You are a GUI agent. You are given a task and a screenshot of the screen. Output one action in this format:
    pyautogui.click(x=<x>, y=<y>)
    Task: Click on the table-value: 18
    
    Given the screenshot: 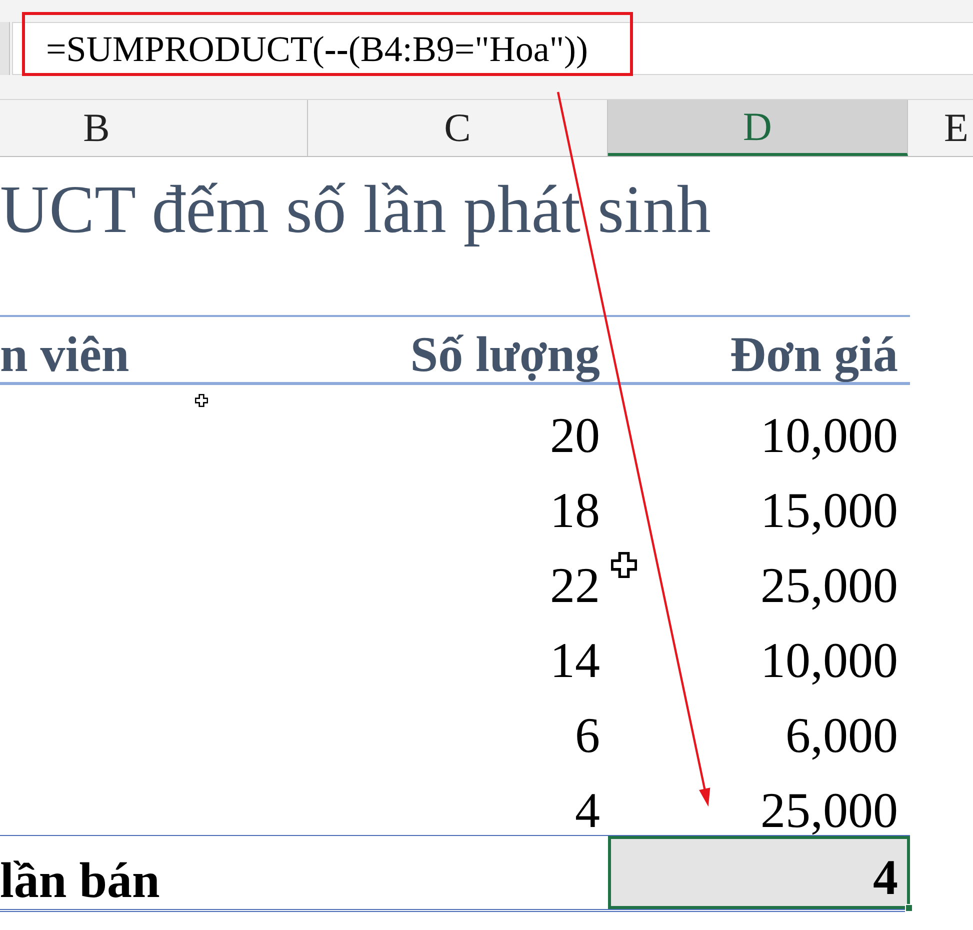 What is the action you would take?
    pyautogui.click(x=575, y=510)
    